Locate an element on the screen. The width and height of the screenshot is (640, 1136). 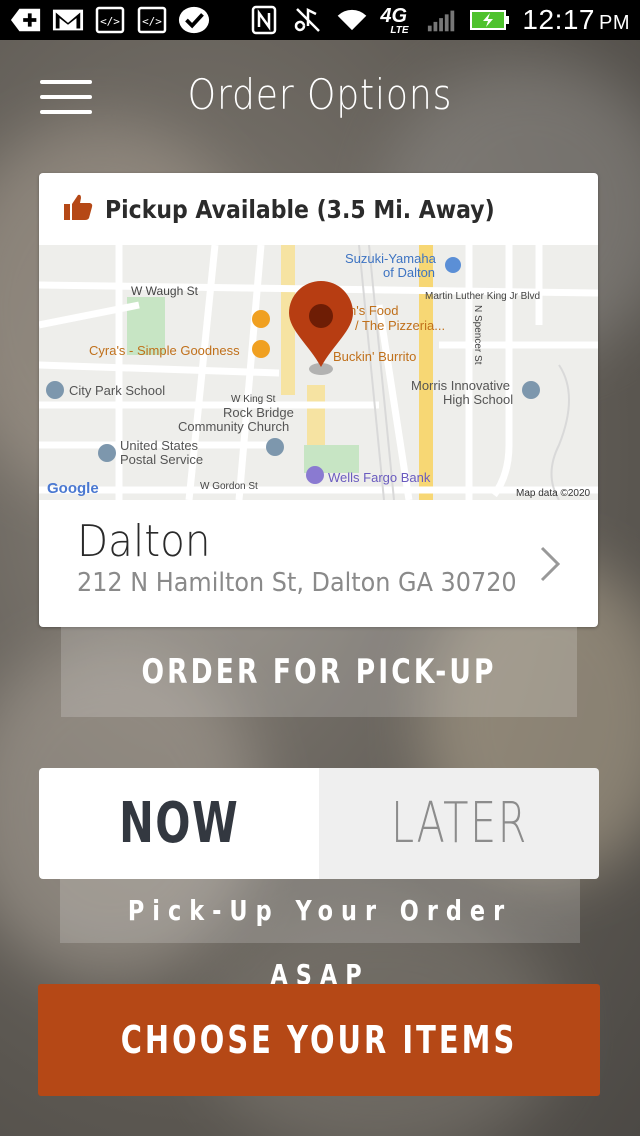
location-address: 212 N Hamilton St, Dalton GA 30720 is located at coordinates (297, 583).